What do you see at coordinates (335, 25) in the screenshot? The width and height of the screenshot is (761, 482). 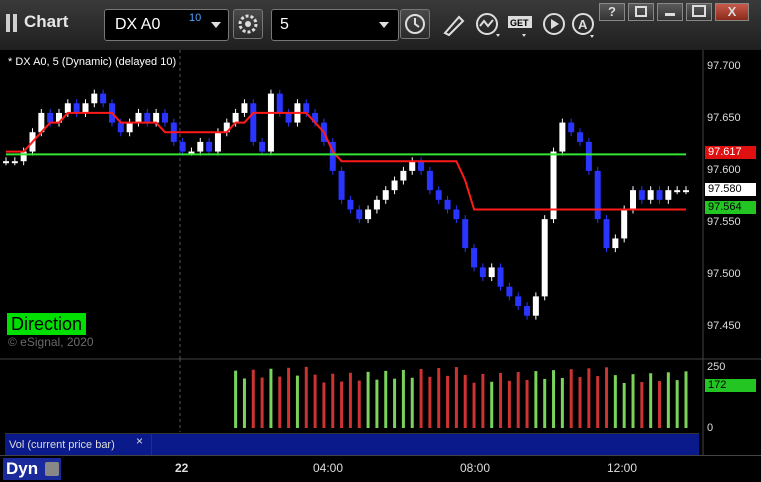 I see `interval-input: 5` at bounding box center [335, 25].